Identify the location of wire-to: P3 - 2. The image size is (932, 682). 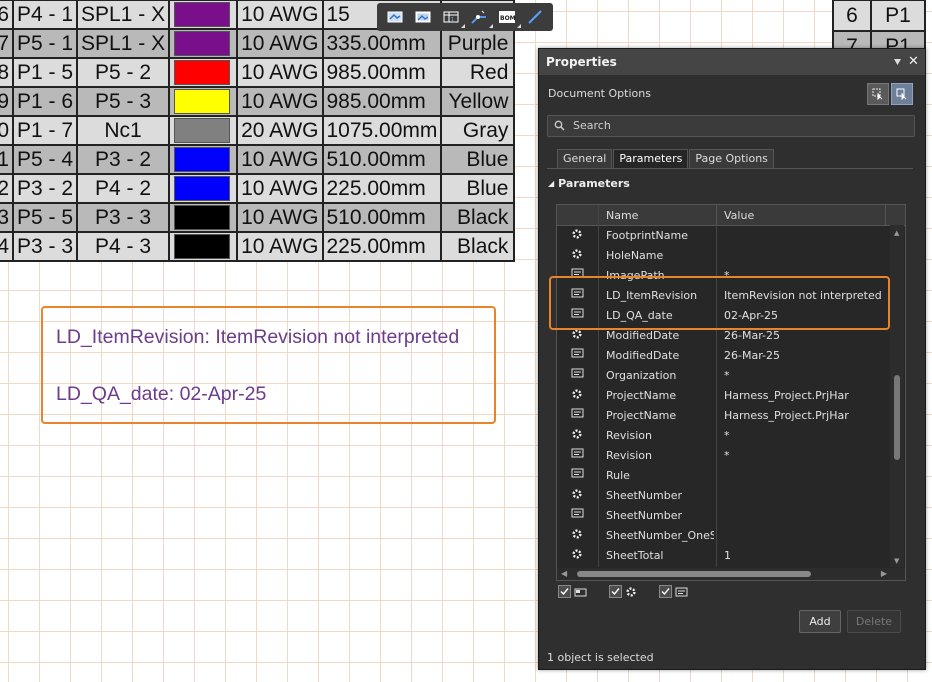
(123, 159).